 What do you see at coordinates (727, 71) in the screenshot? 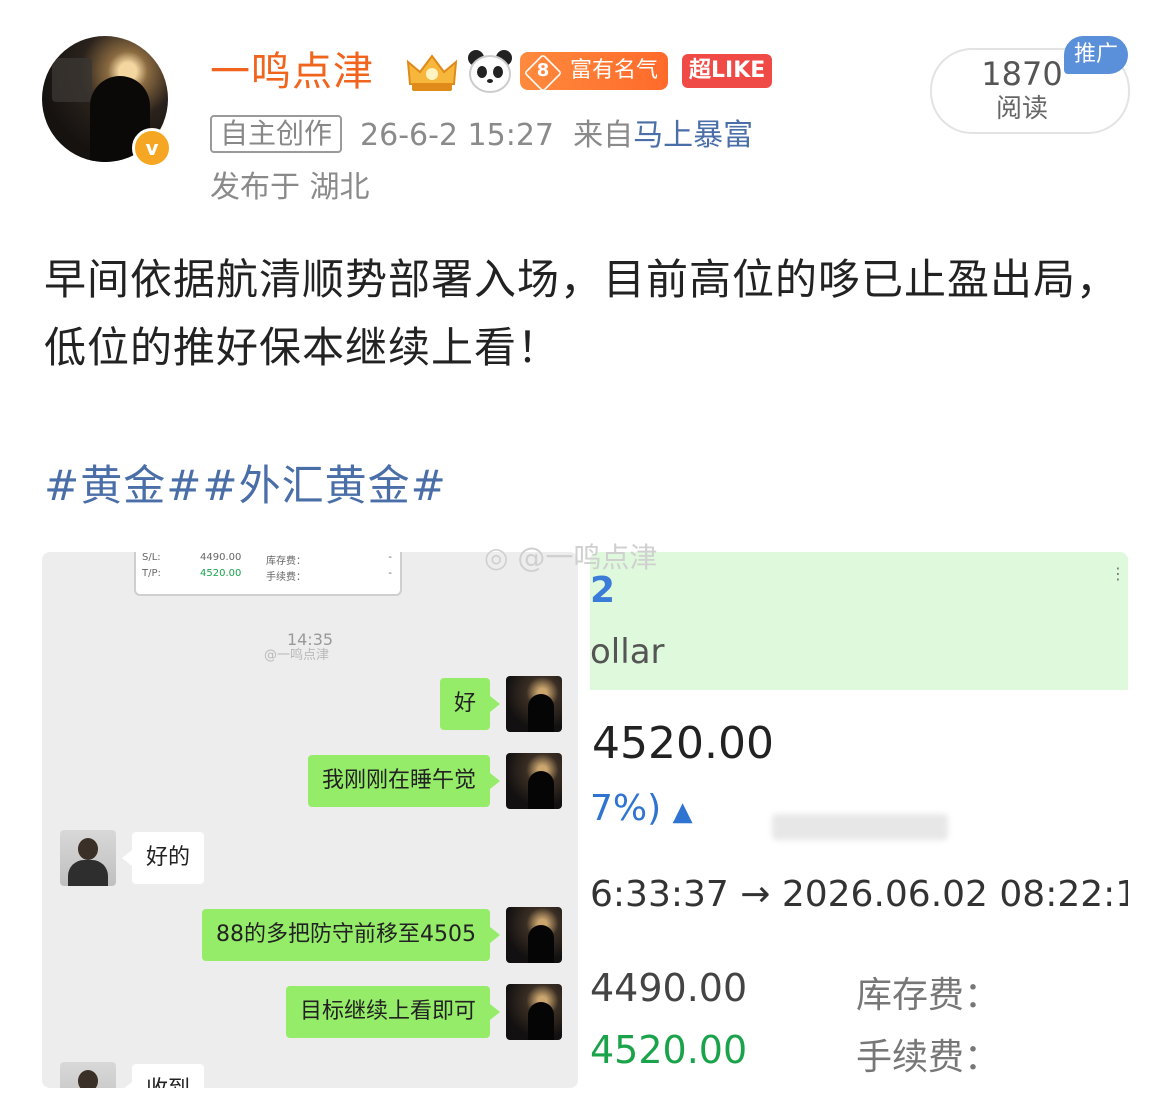
I see `super-like-badge: 超LIKE` at bounding box center [727, 71].